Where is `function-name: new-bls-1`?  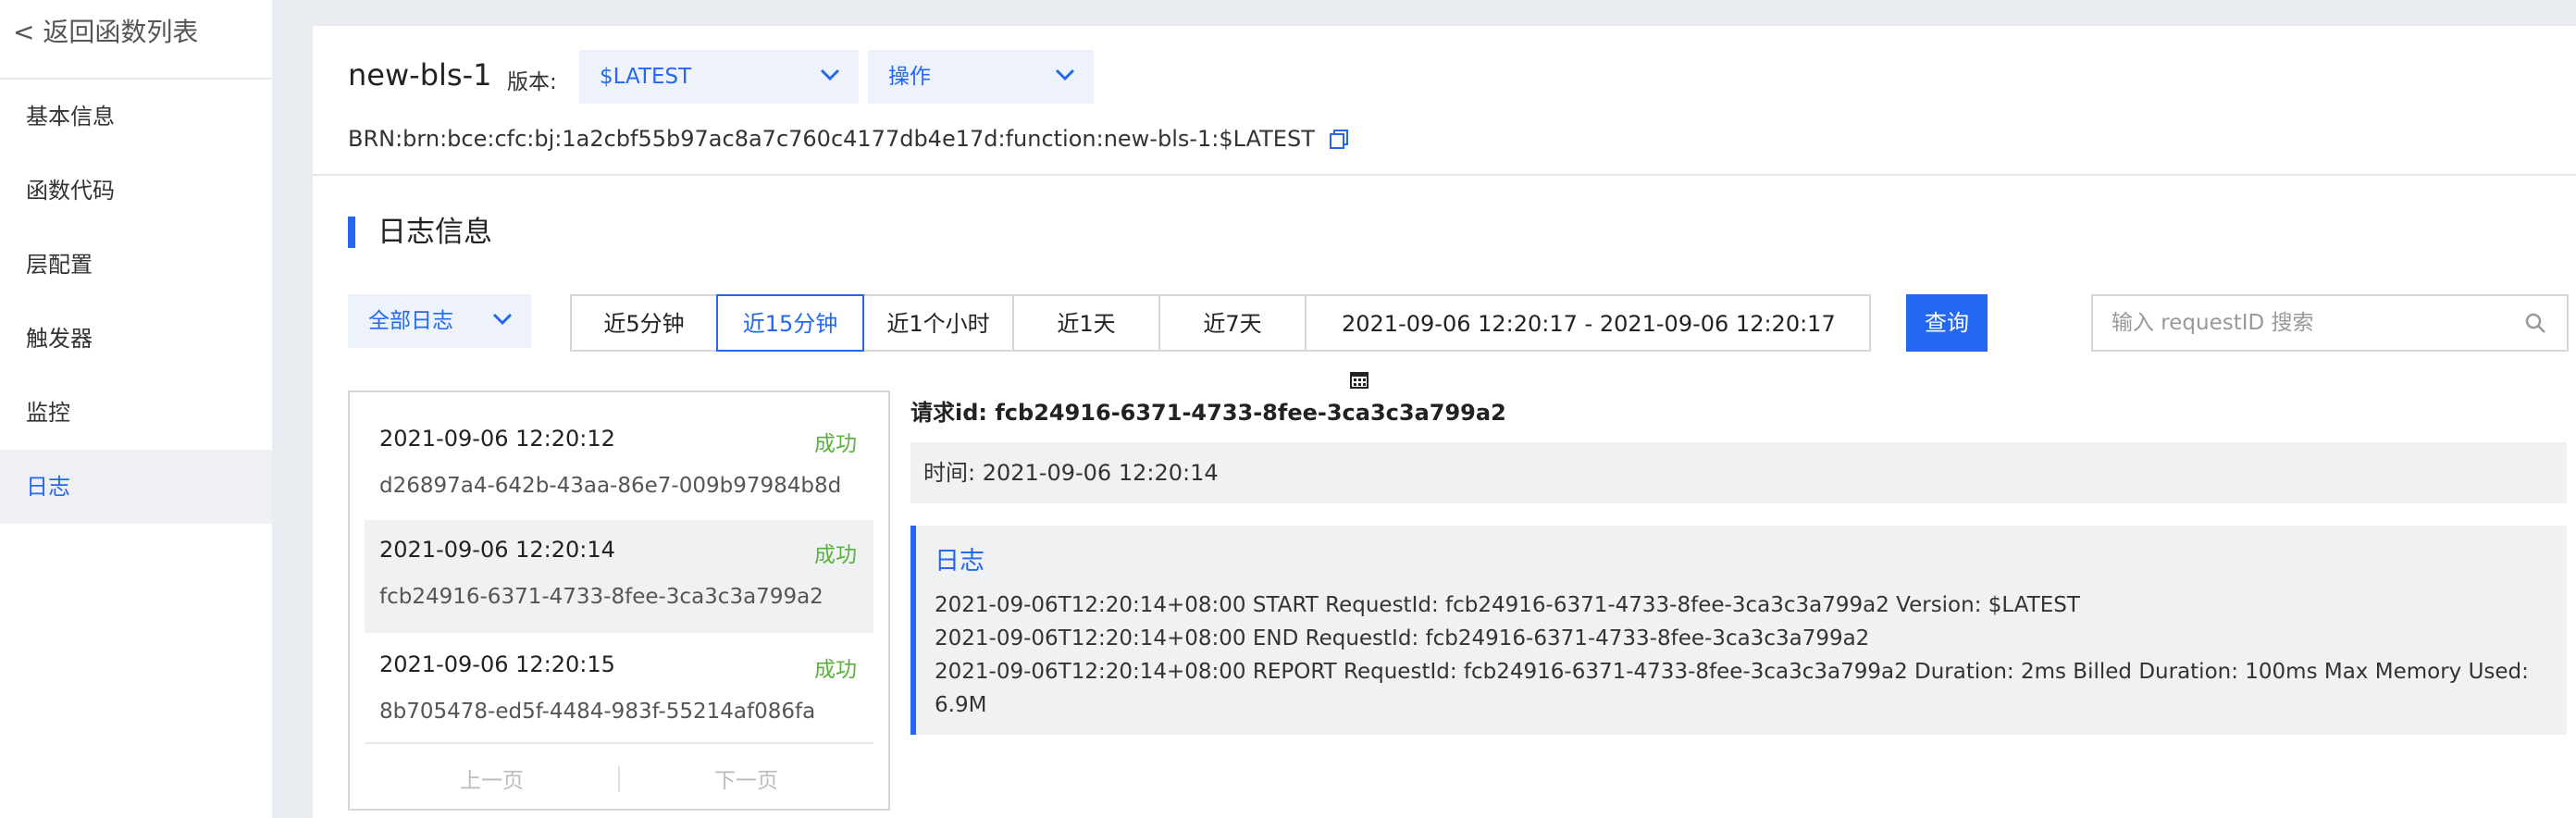
function-name: new-bls-1 is located at coordinates (420, 75).